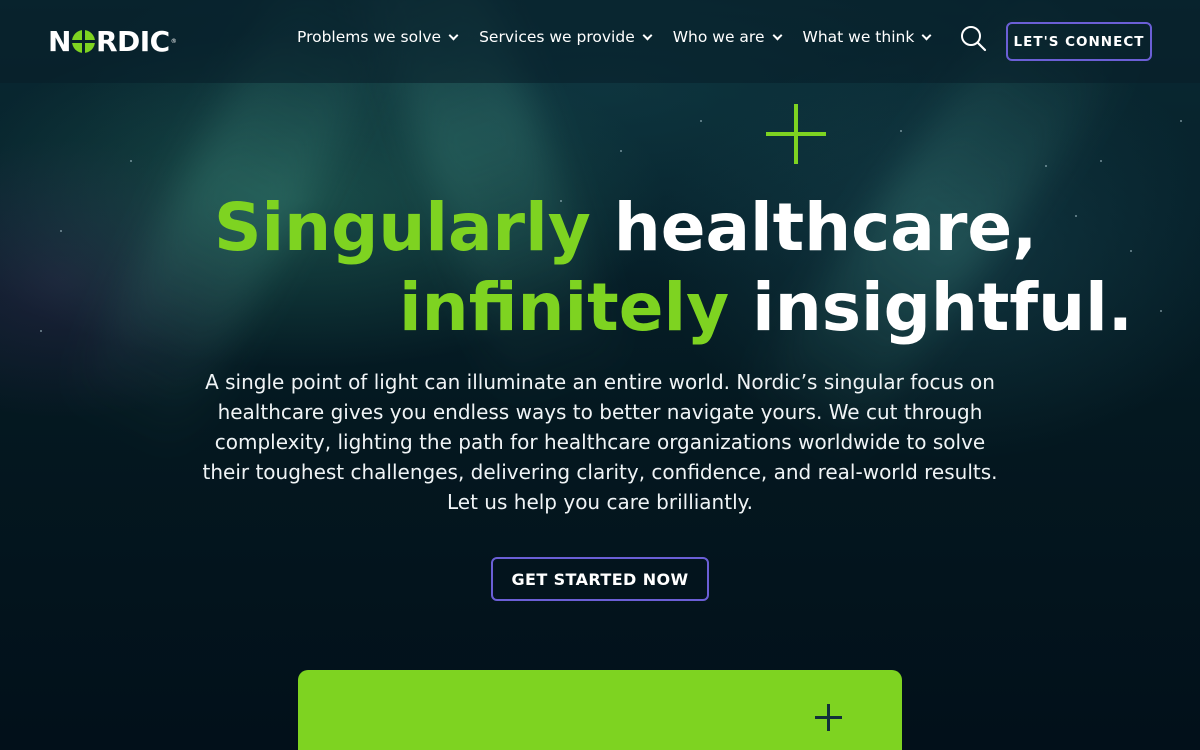 The height and width of the screenshot is (750, 1200). Describe the element at coordinates (173, 41) in the screenshot. I see `trademark-mark: ®` at that location.